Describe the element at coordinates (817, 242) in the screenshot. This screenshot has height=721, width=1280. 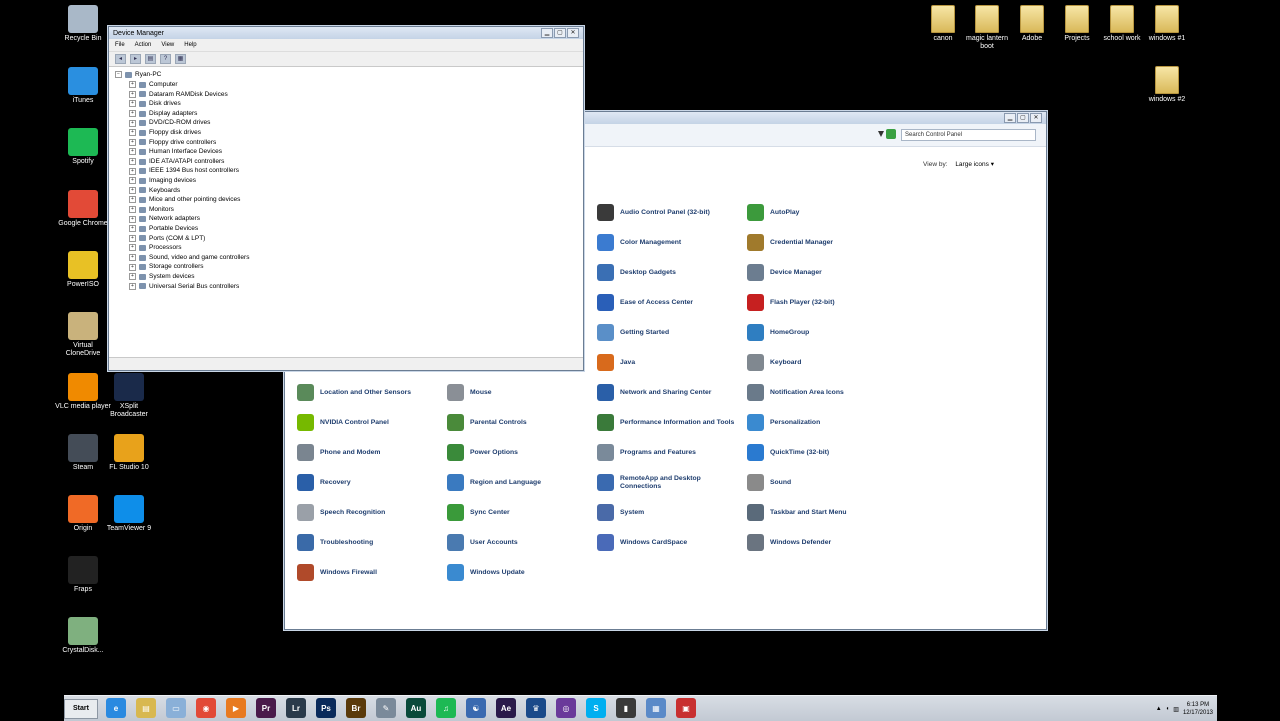
I see `cp-item: Credential Manager` at that location.